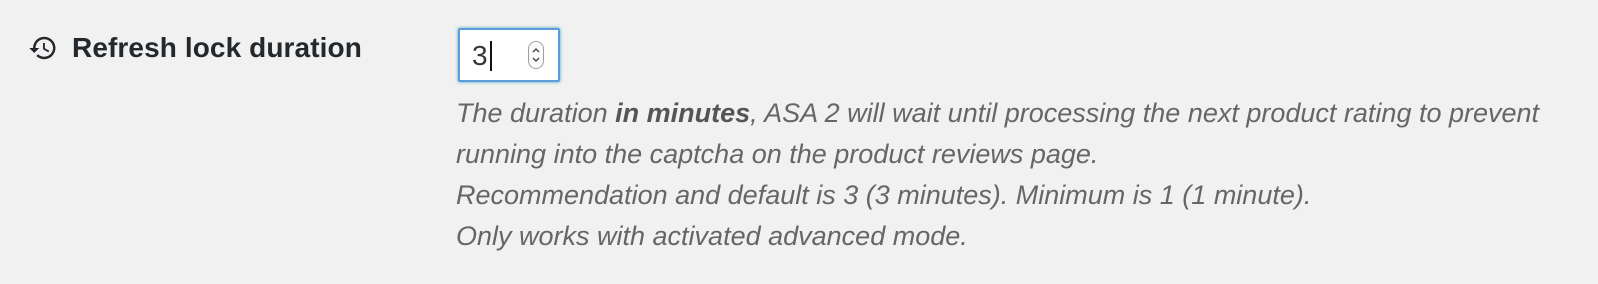 The height and width of the screenshot is (284, 1598). What do you see at coordinates (480, 55) in the screenshot?
I see `input-value: 3` at bounding box center [480, 55].